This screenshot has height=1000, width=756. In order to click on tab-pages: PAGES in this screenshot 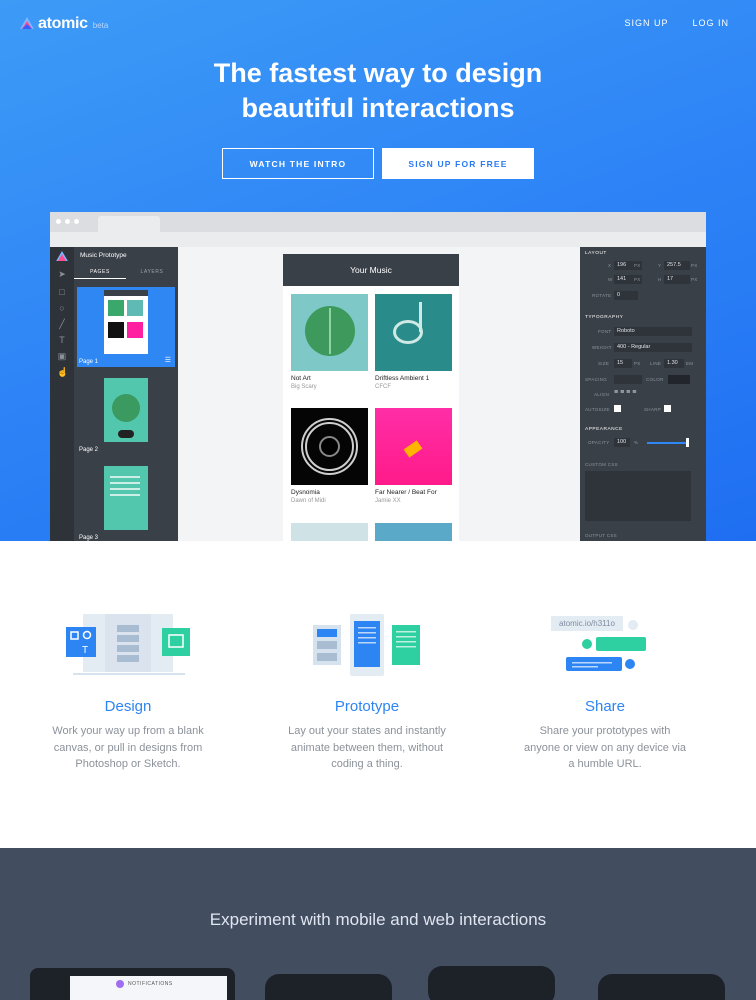, I will do `click(100, 272)`.